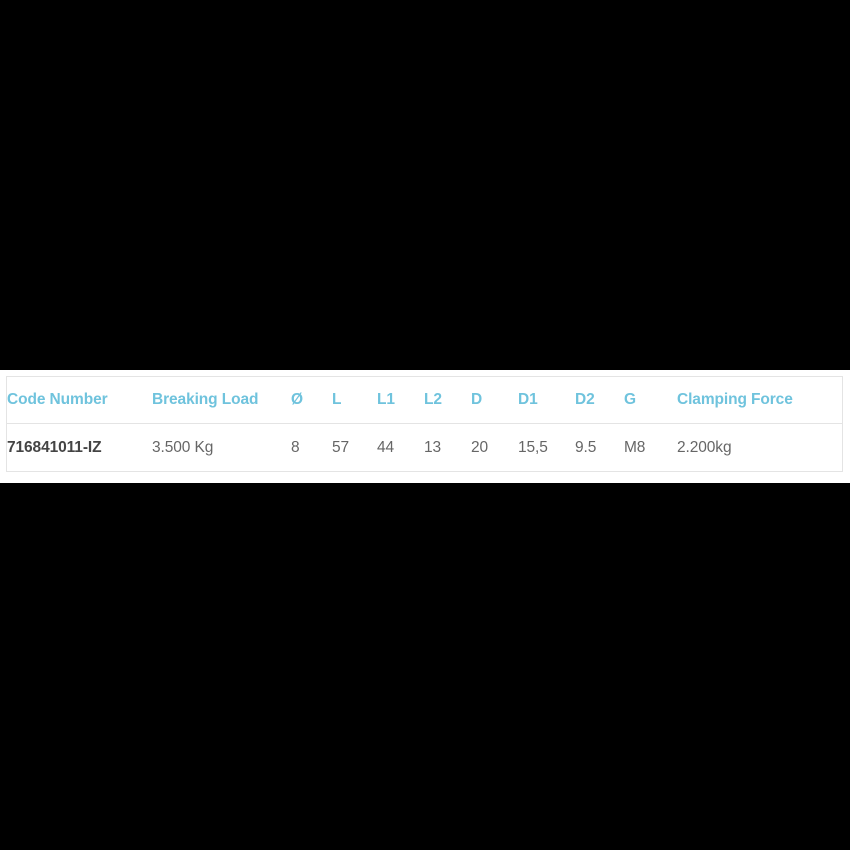  Describe the element at coordinates (477, 399) in the screenshot. I see `column-header-d: D` at that location.